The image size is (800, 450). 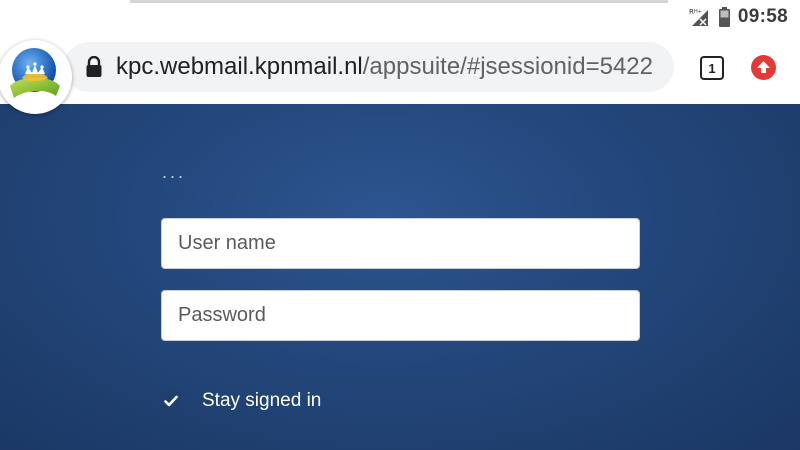 I want to click on stay-signed-in-checkbox: Stay signed in, so click(x=241, y=401).